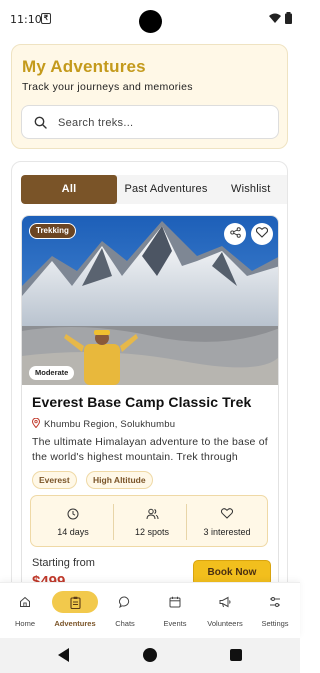  I want to click on difficulty-badge: Moderate, so click(52, 373).